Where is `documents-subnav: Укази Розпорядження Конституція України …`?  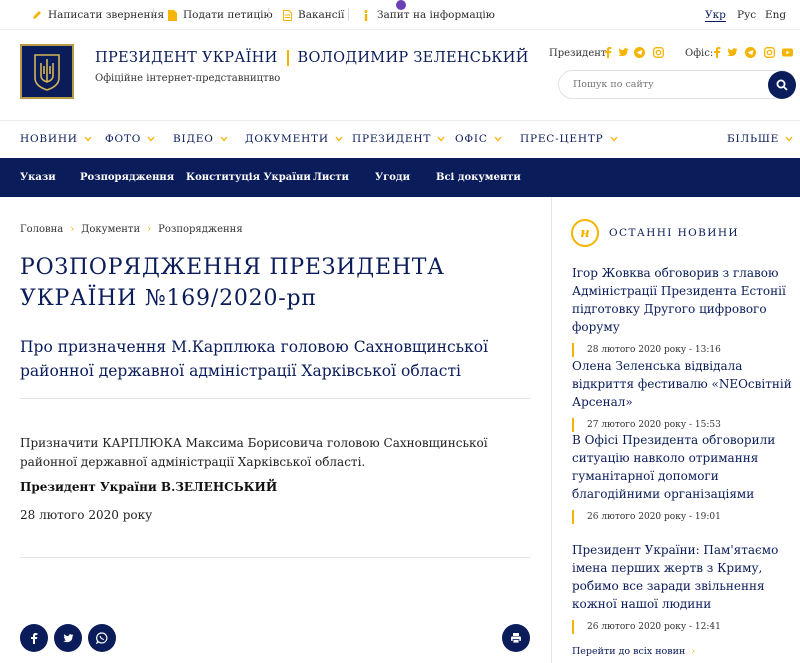
documents-subnav: Укази Розпорядження Конституція України … is located at coordinates (400, 177).